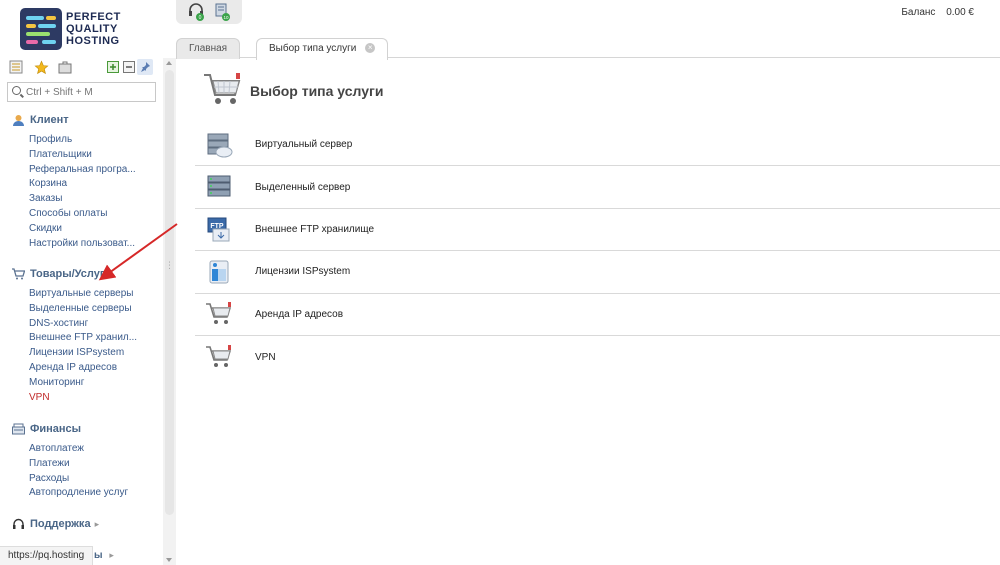 This screenshot has height=565, width=1000. What do you see at coordinates (65, 67) in the screenshot?
I see `briefcase-icon` at bounding box center [65, 67].